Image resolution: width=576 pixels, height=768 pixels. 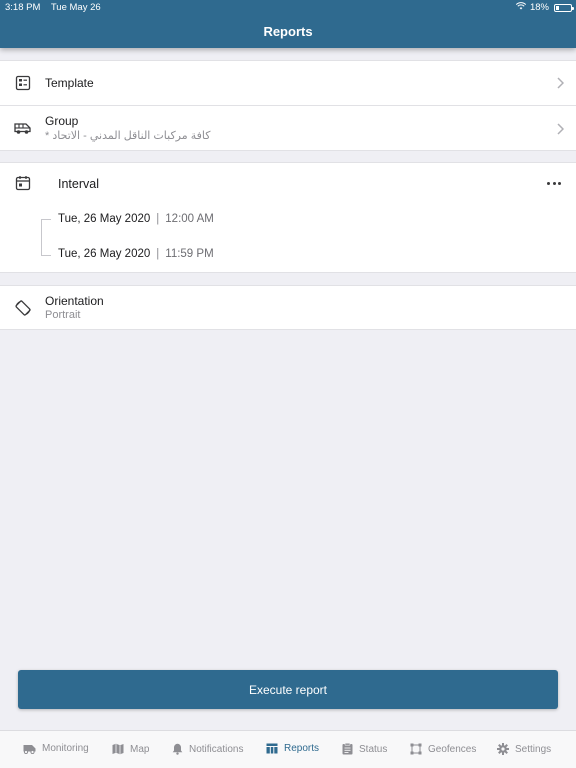 I want to click on clipboard-icon, so click(x=347, y=749).